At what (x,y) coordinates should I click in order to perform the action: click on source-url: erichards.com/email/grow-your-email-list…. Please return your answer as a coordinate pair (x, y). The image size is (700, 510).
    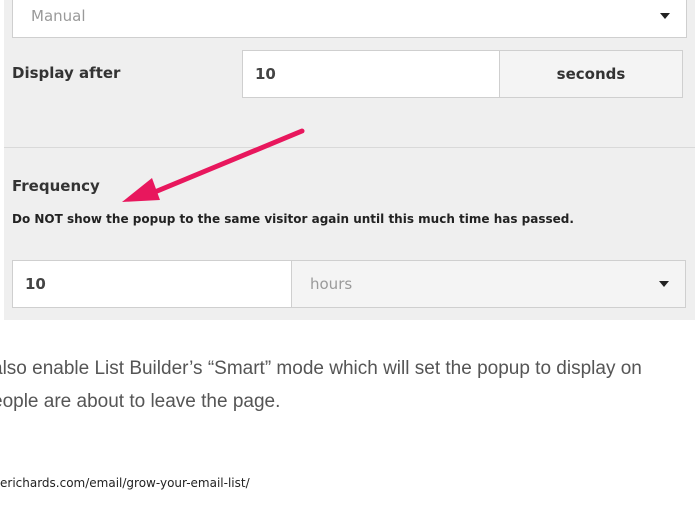
    Looking at the image, I should click on (125, 483).